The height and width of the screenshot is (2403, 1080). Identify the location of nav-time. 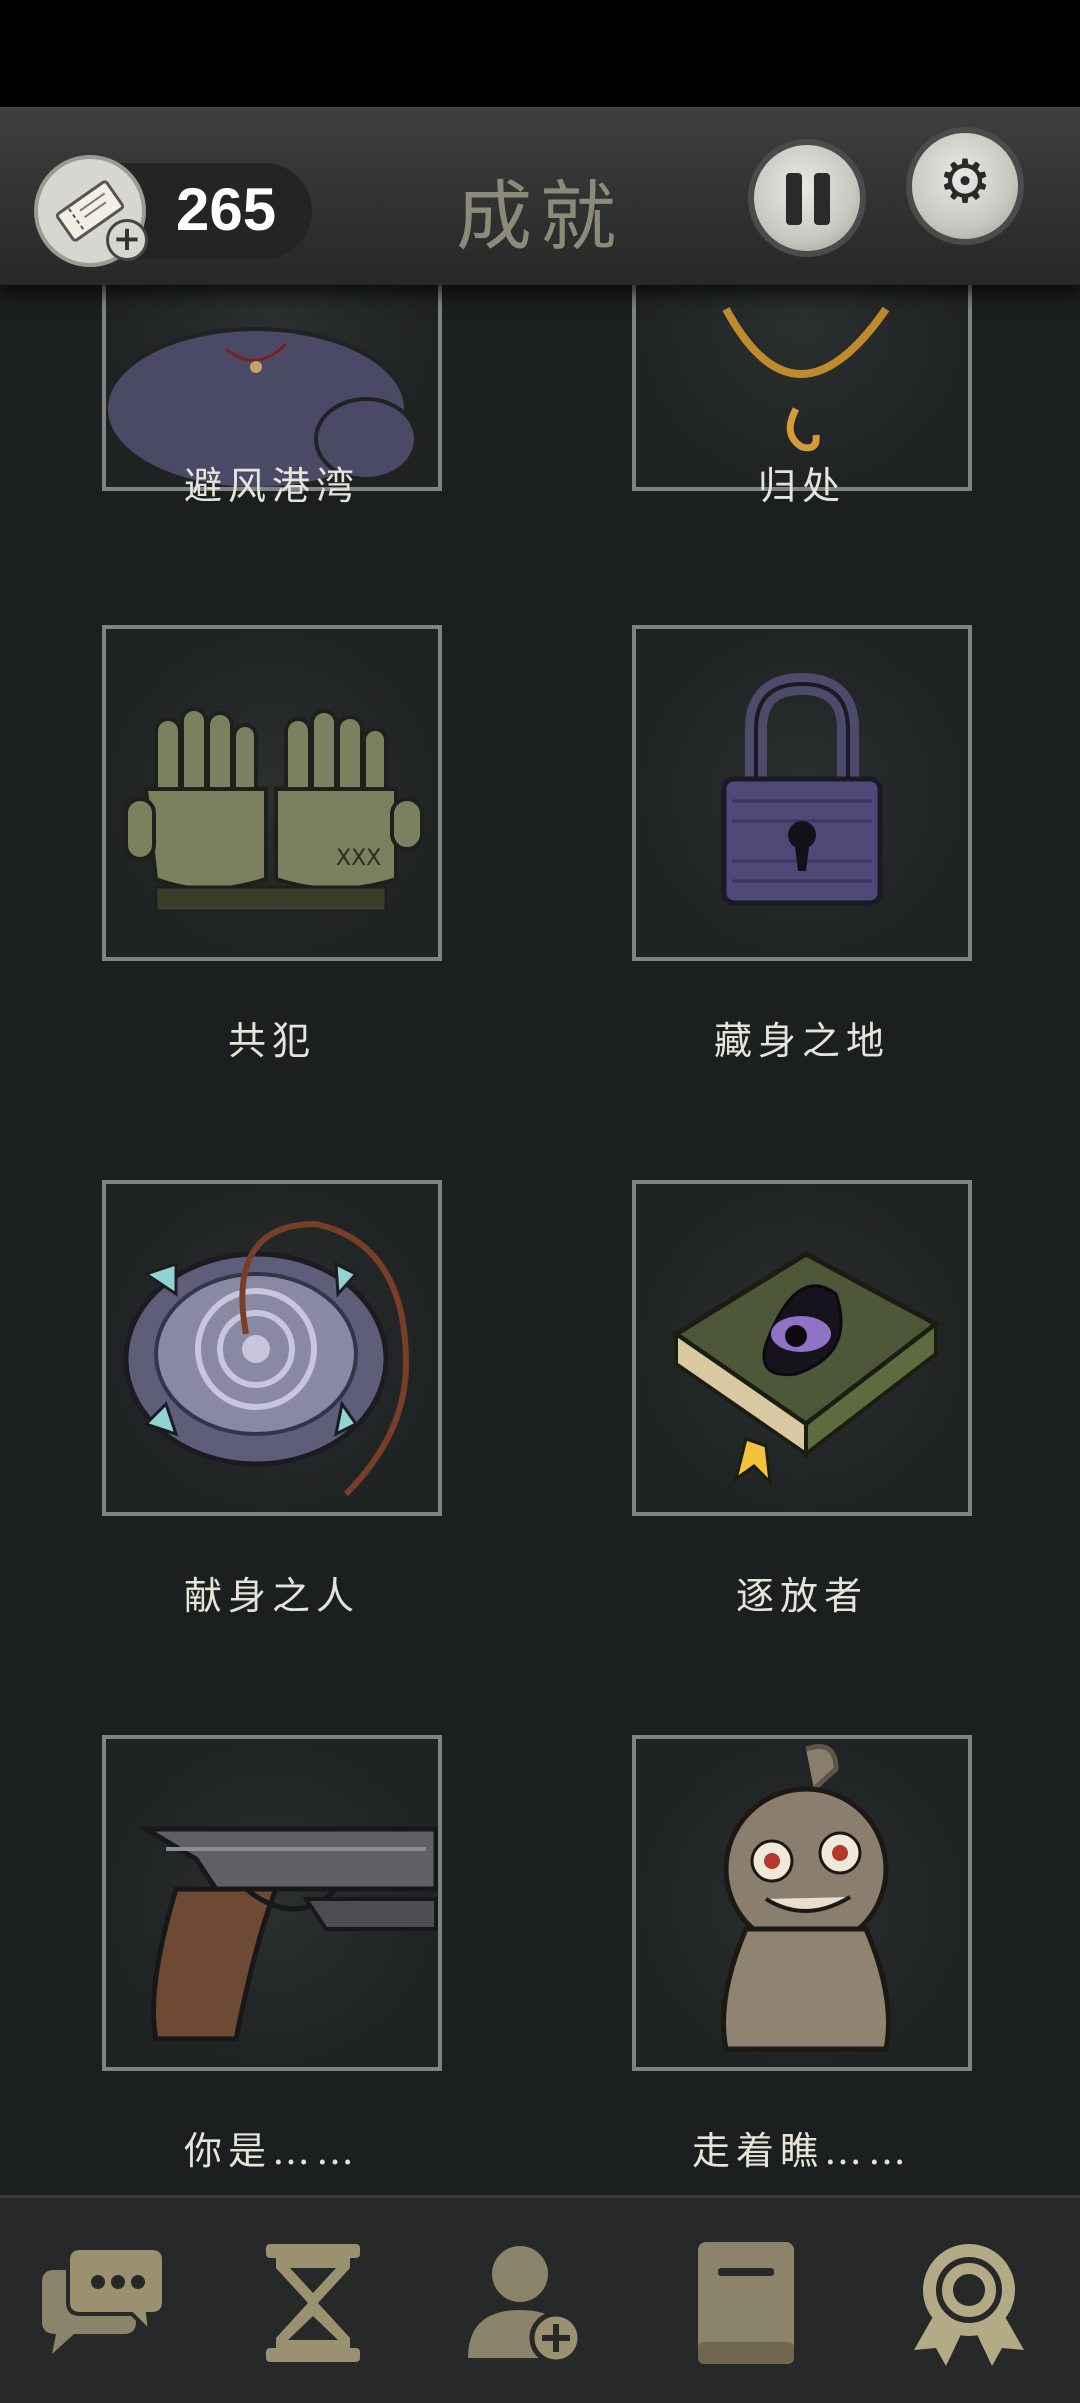
(313, 2303).